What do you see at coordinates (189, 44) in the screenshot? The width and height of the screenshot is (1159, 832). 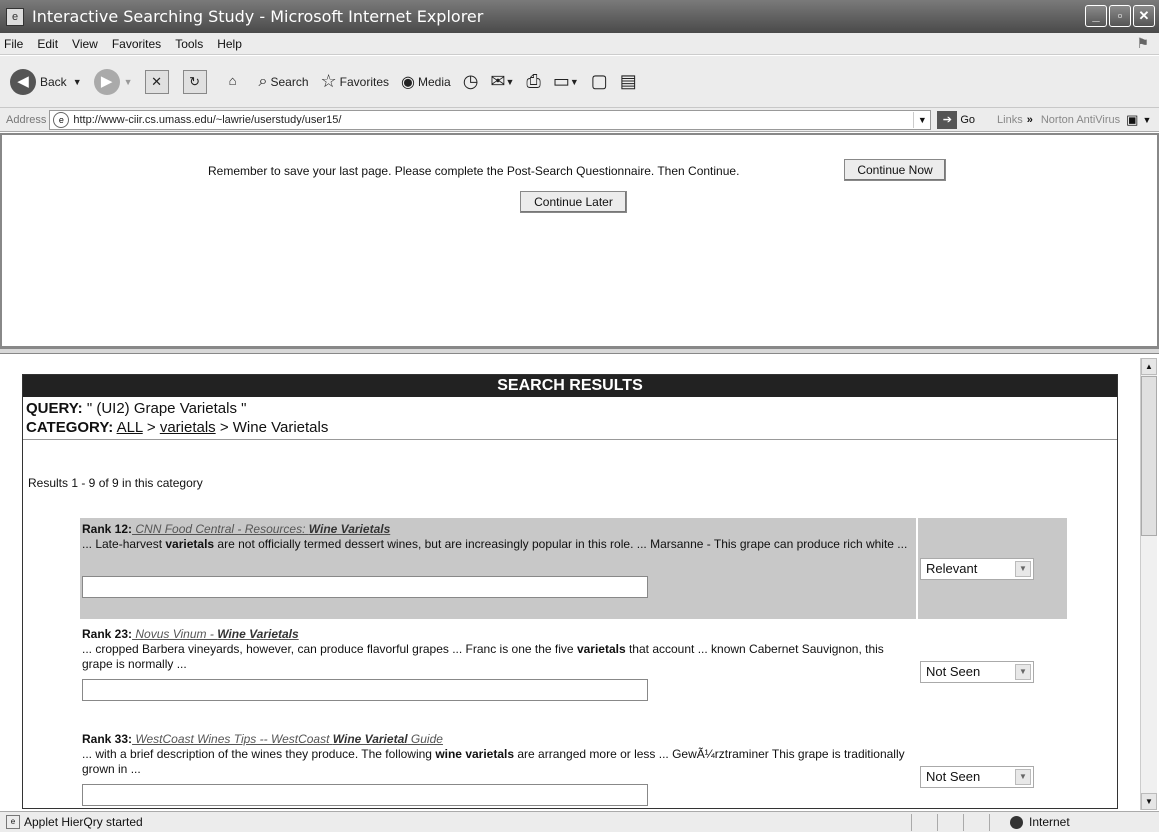 I see `menu-tools: Tools` at bounding box center [189, 44].